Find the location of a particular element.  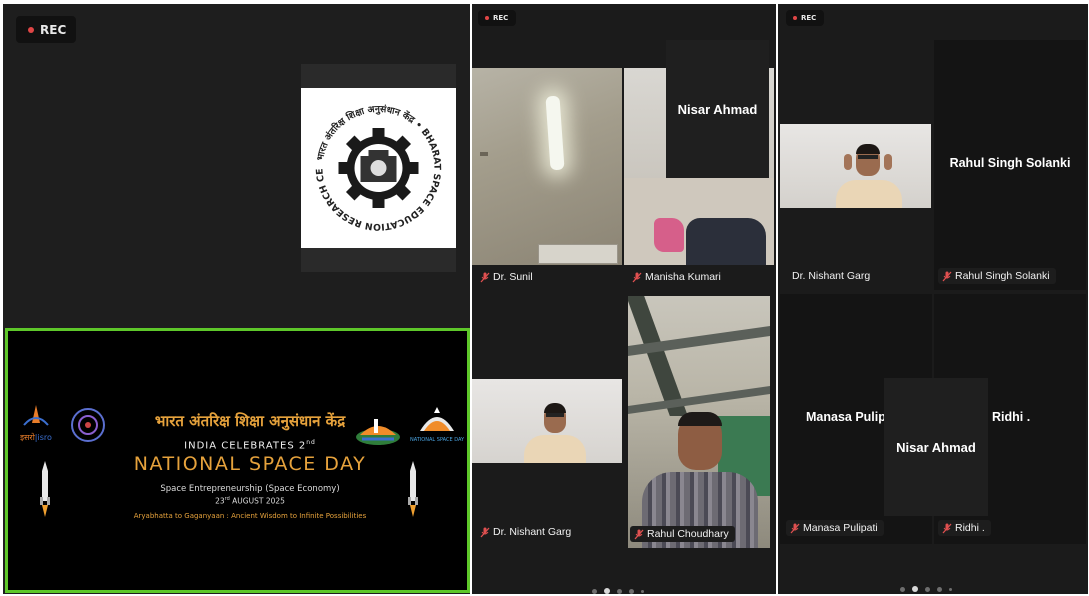

video-feed-rahul-choudhary is located at coordinates (699, 422).